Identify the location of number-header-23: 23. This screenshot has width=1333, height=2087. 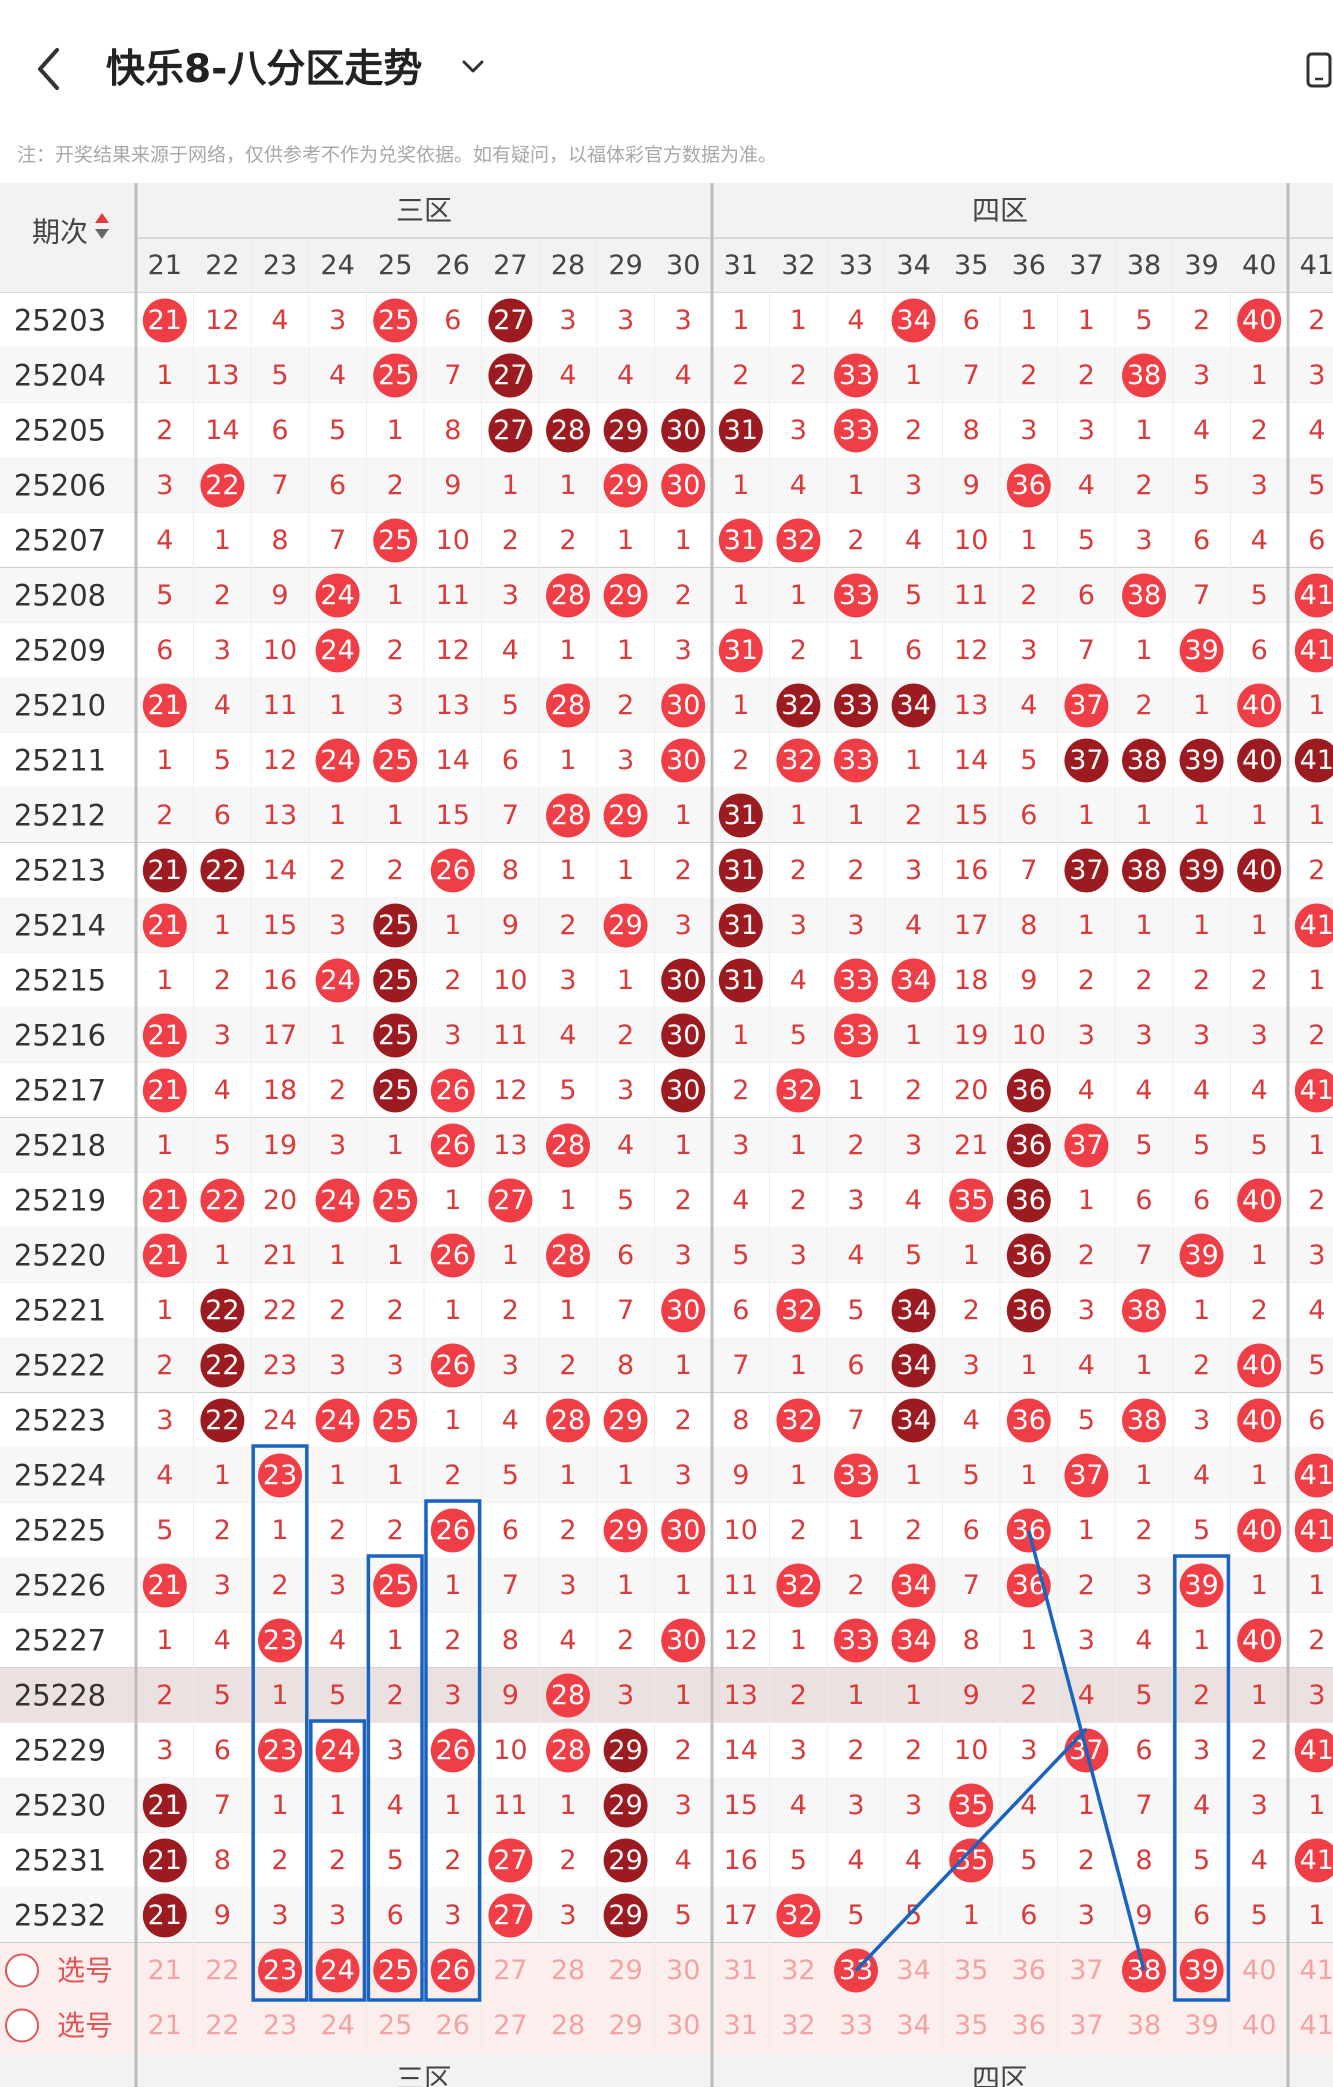
(280, 265).